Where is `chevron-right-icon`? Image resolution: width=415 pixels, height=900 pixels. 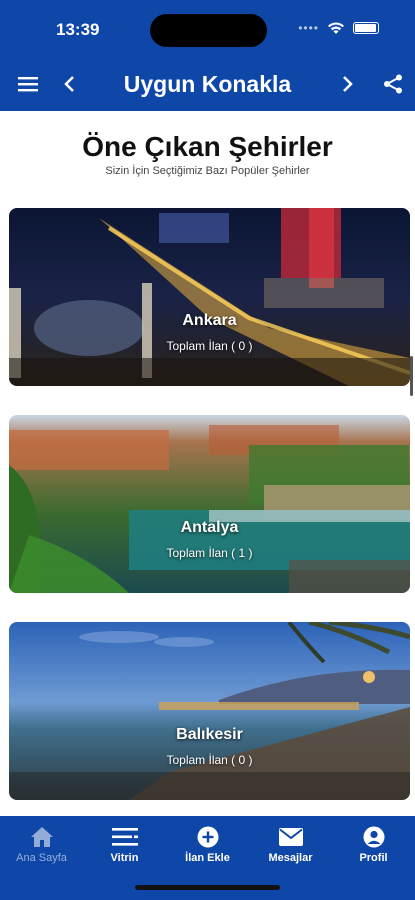
chevron-right-icon is located at coordinates (348, 84).